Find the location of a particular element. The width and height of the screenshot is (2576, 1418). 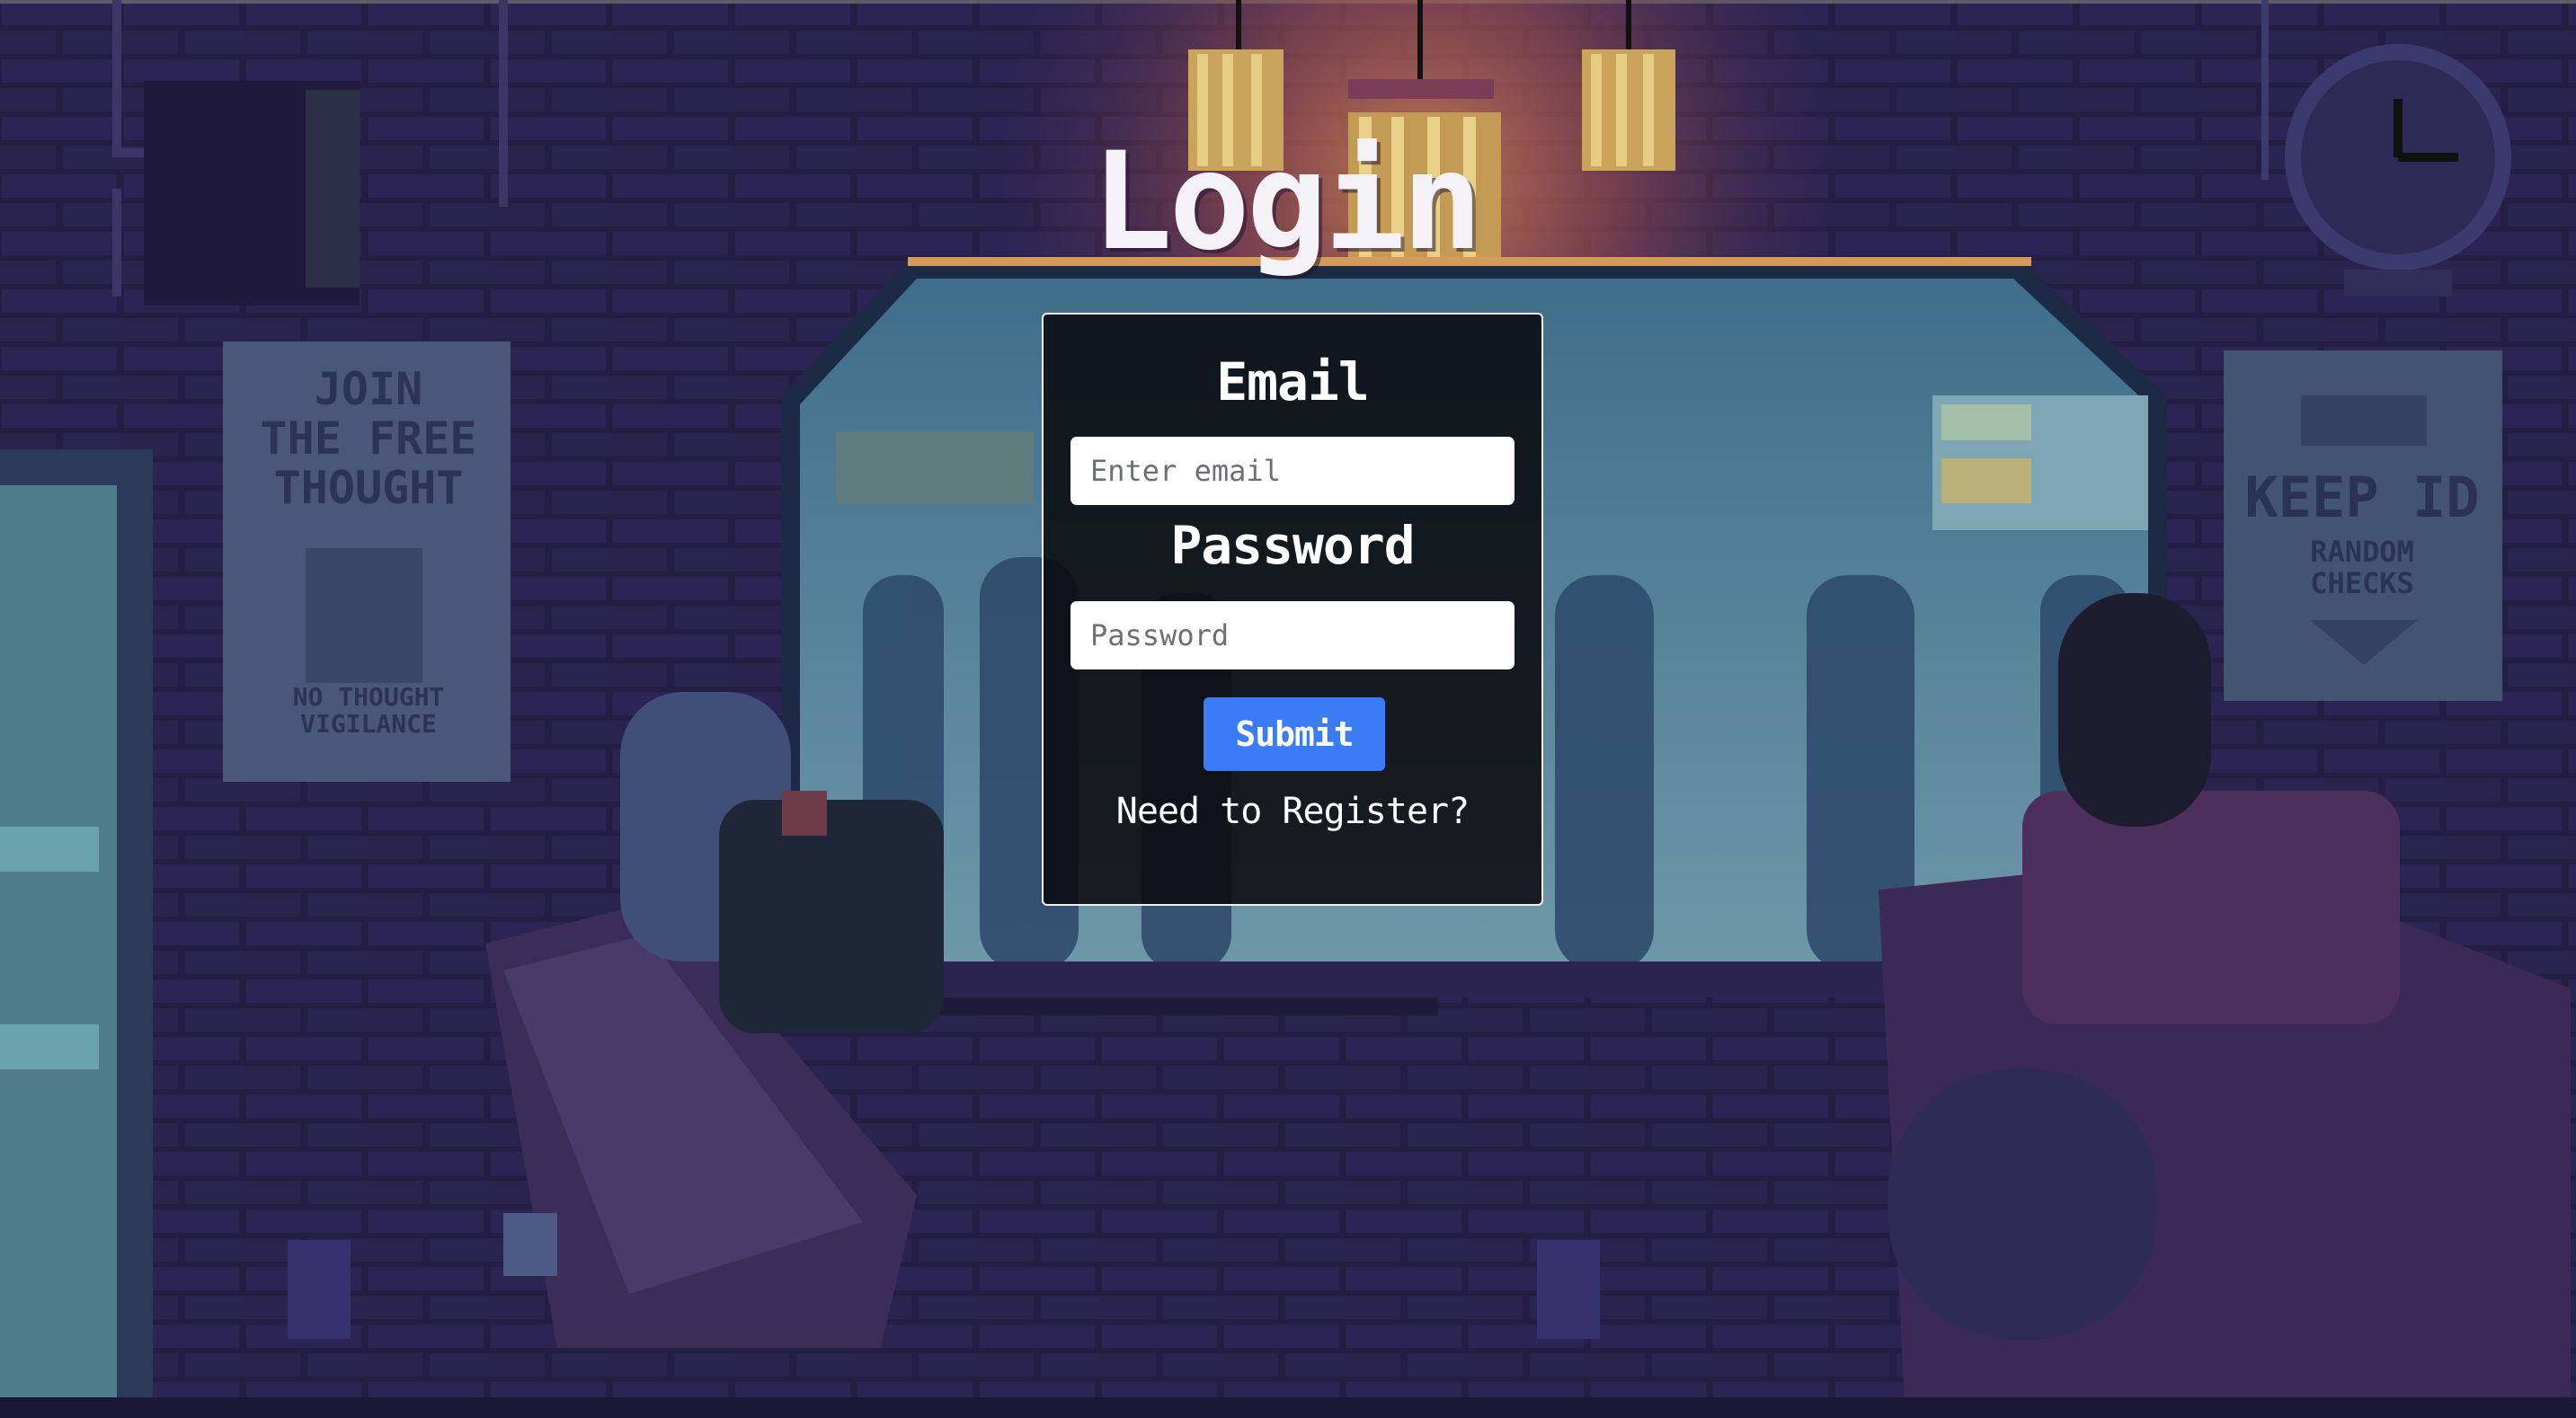

poster-right-line-3: CHECKS is located at coordinates (2362, 583).